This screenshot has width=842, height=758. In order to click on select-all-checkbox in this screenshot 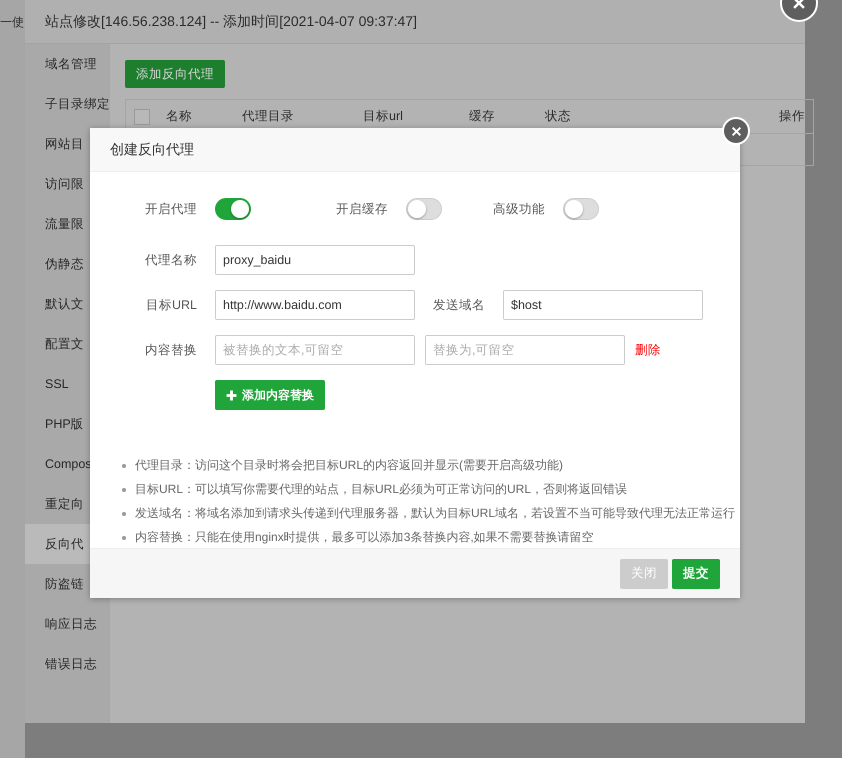, I will do `click(142, 116)`.